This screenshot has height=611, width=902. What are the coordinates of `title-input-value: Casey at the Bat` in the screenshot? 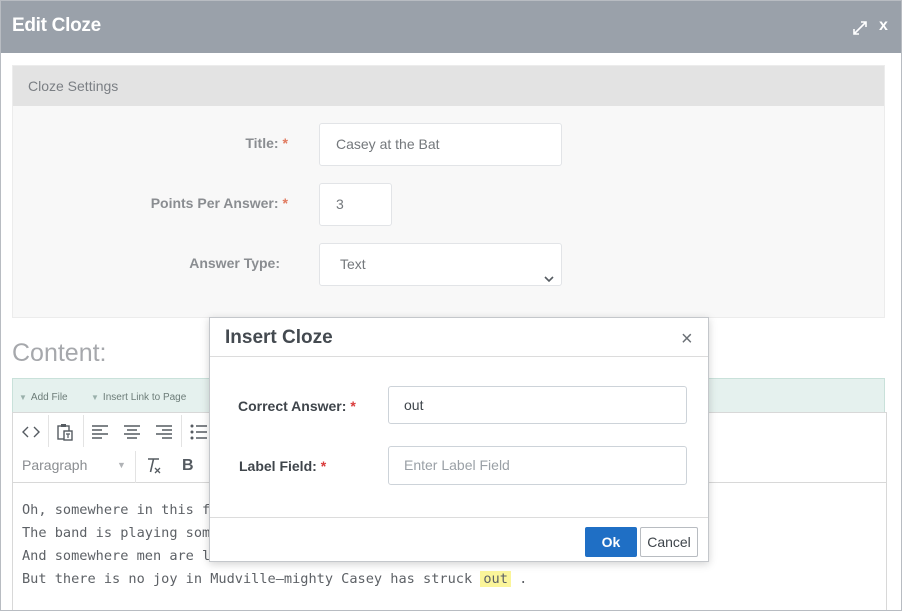 It's located at (388, 144).